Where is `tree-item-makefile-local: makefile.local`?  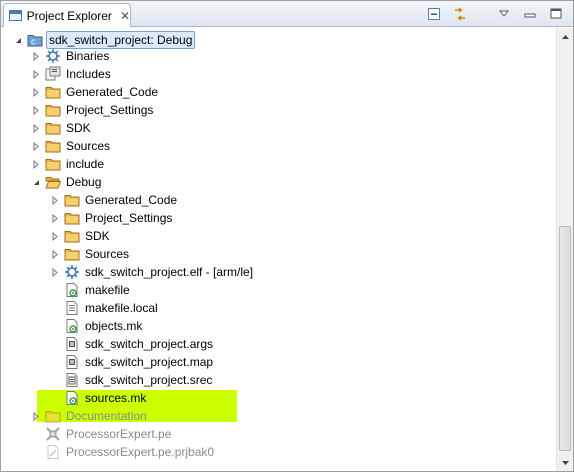
tree-item-makefile-local: makefile.local is located at coordinates (105, 308).